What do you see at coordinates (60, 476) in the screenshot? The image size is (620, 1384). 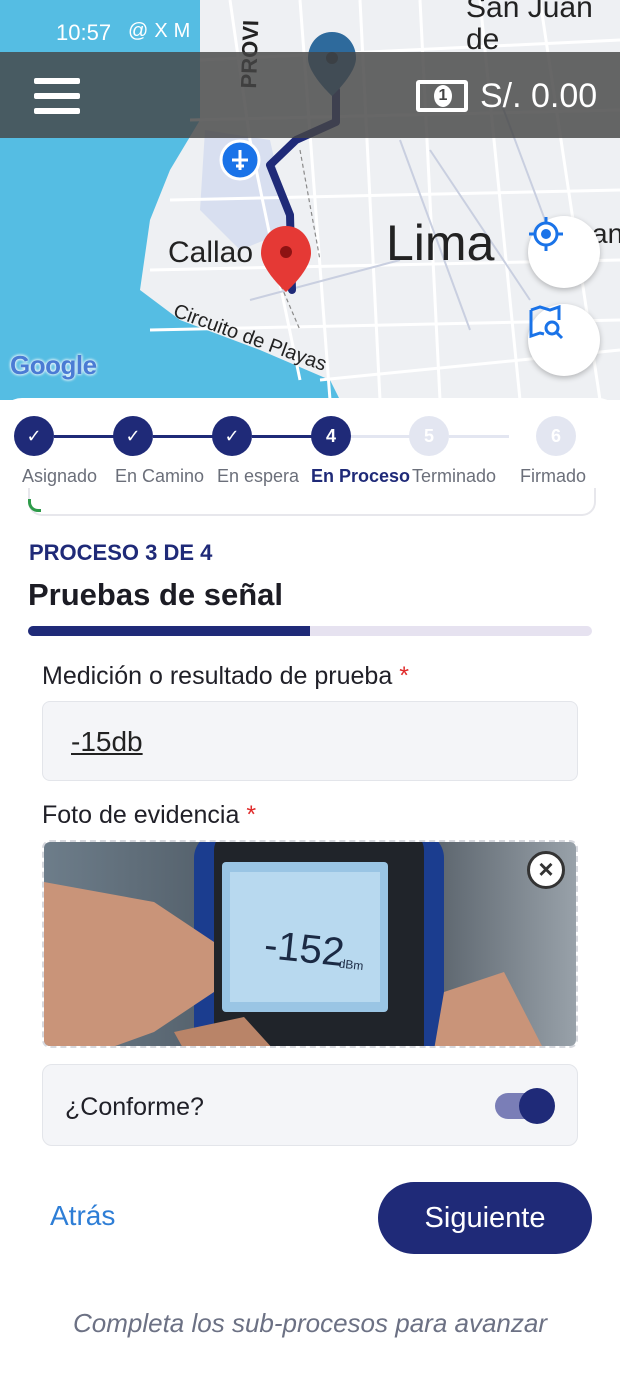 I see `step-label-asignado: Asignado` at bounding box center [60, 476].